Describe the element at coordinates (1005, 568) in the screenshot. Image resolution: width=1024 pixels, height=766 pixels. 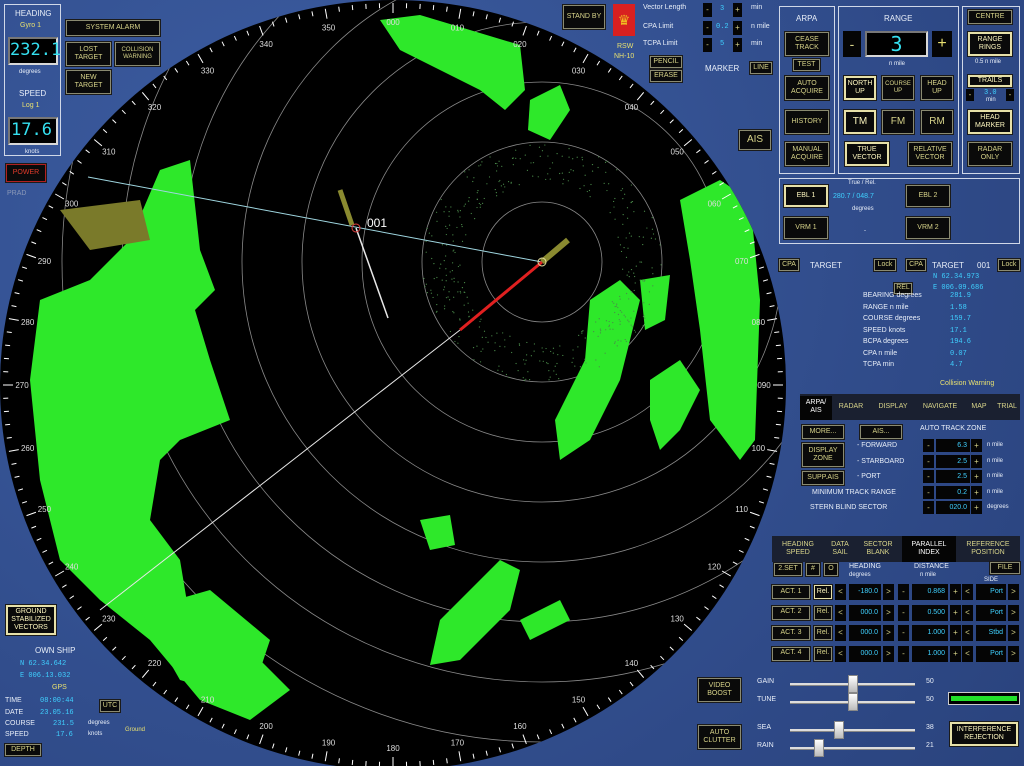
I see `file-button: FILE` at that location.